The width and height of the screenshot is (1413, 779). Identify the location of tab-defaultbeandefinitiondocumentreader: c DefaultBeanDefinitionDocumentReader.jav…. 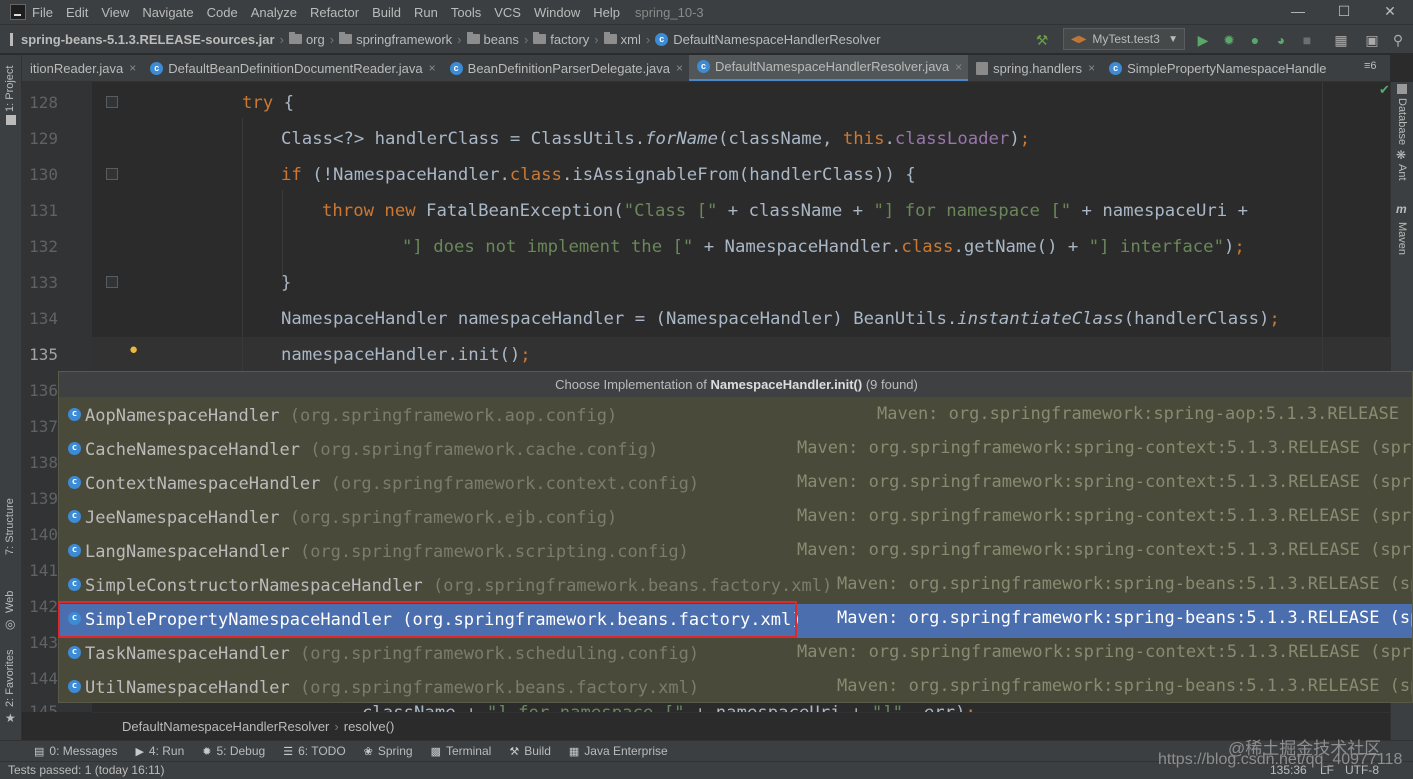
(291, 68).